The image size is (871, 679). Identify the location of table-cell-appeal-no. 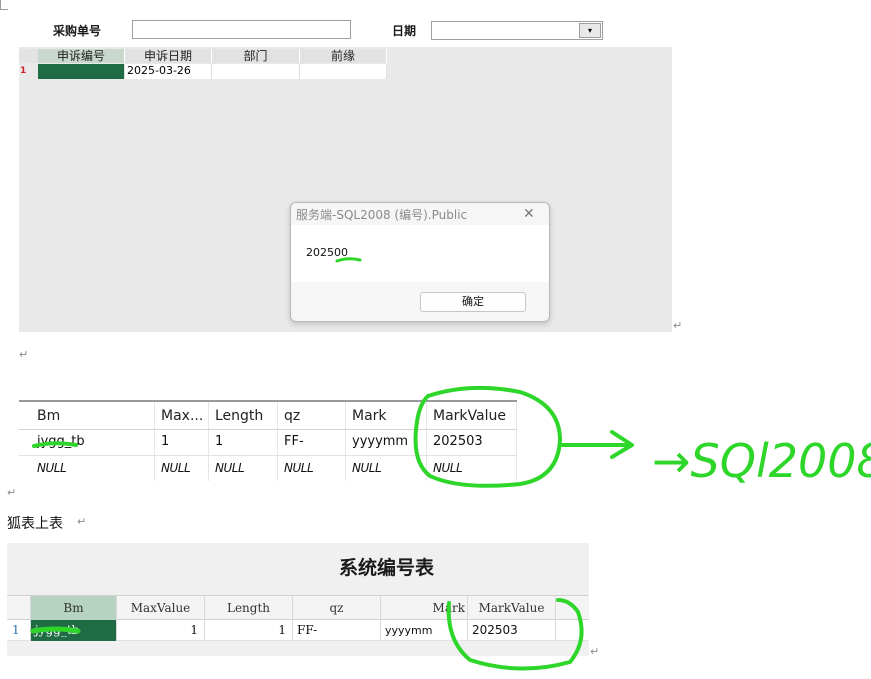
(81, 71).